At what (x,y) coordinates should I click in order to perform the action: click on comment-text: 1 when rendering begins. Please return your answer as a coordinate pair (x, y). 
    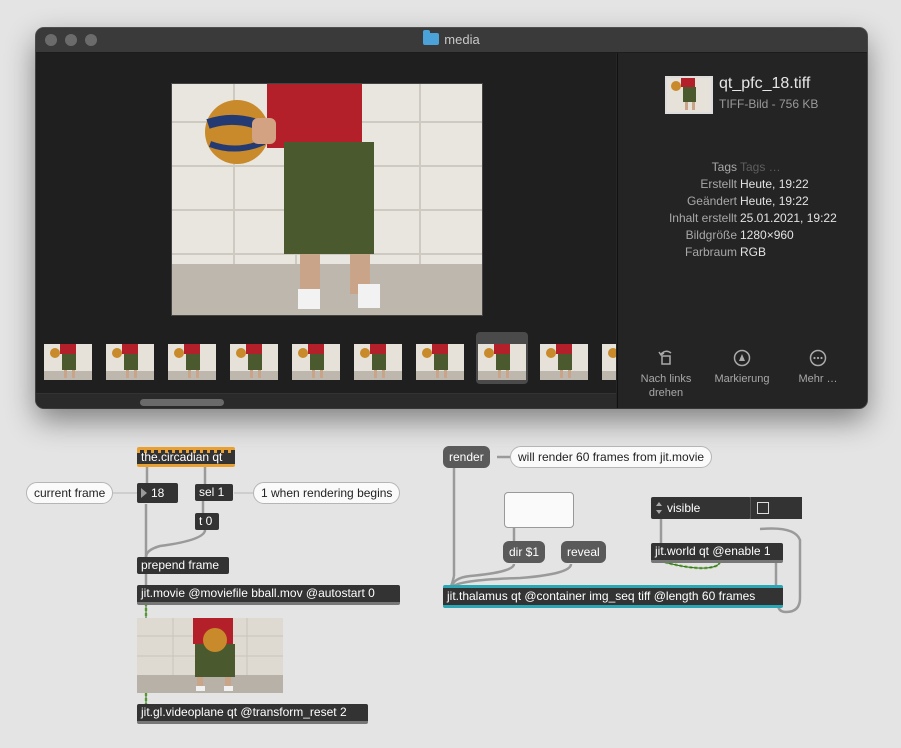
    Looking at the image, I should click on (327, 493).